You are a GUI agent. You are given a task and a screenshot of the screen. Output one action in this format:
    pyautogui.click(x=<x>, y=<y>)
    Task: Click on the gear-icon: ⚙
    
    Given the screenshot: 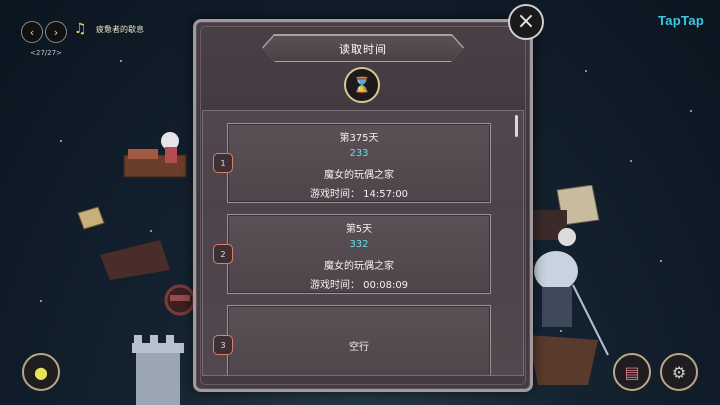 What is the action you would take?
    pyautogui.click(x=679, y=372)
    